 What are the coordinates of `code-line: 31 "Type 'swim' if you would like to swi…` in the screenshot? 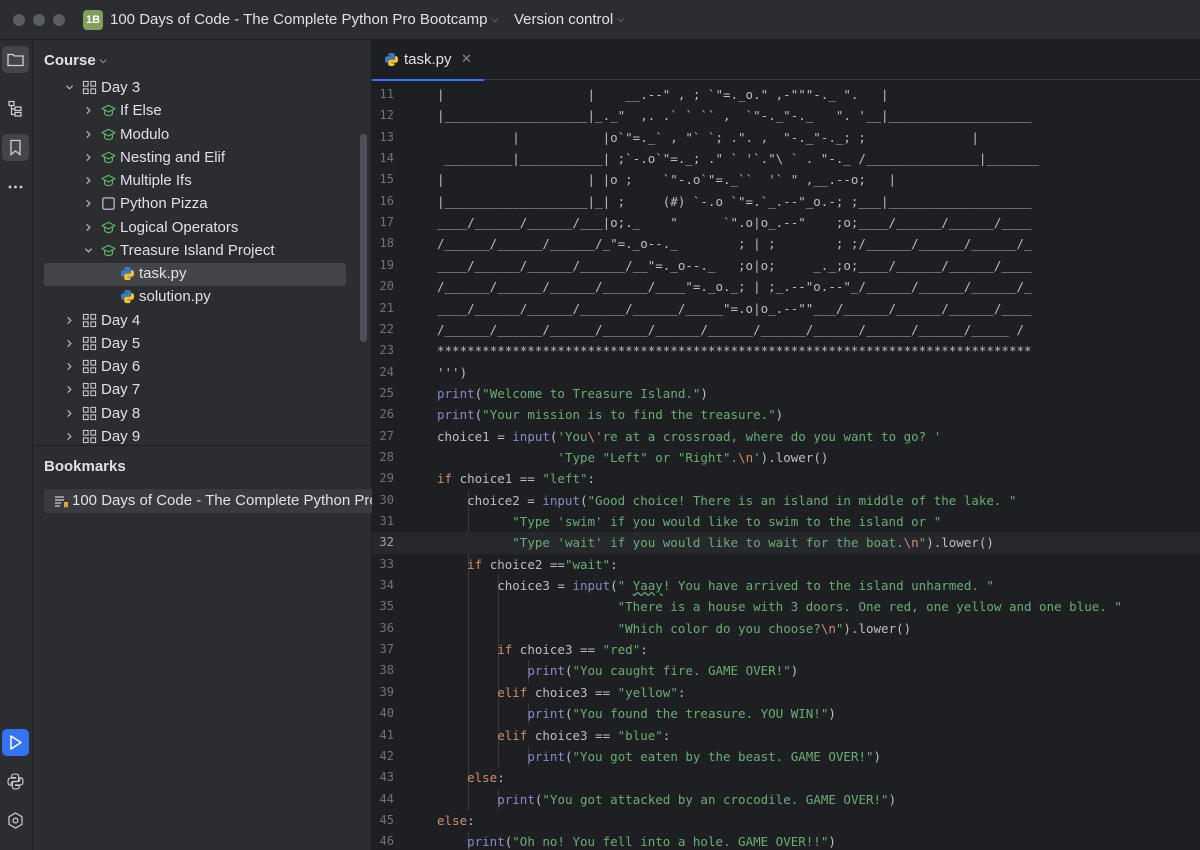 It's located at (786, 521).